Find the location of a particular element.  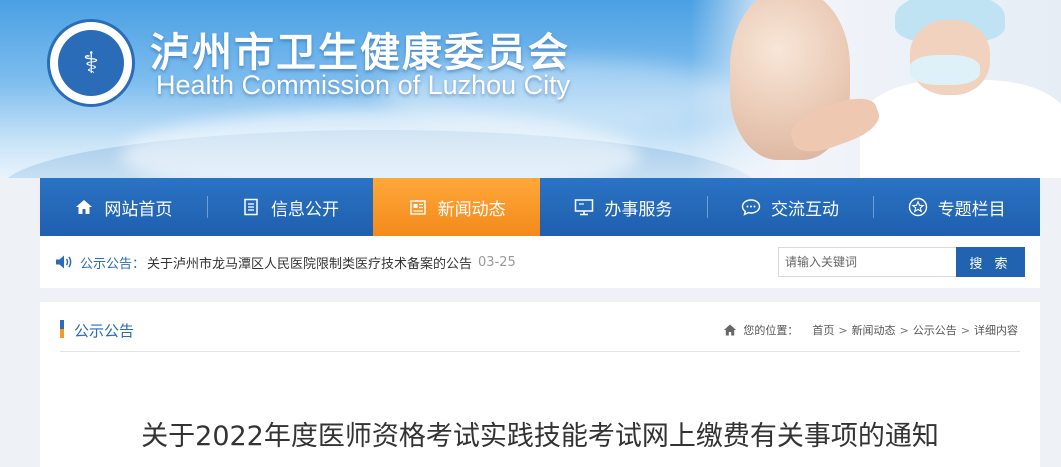

nav-item-label: 信息公开 is located at coordinates (305, 209).